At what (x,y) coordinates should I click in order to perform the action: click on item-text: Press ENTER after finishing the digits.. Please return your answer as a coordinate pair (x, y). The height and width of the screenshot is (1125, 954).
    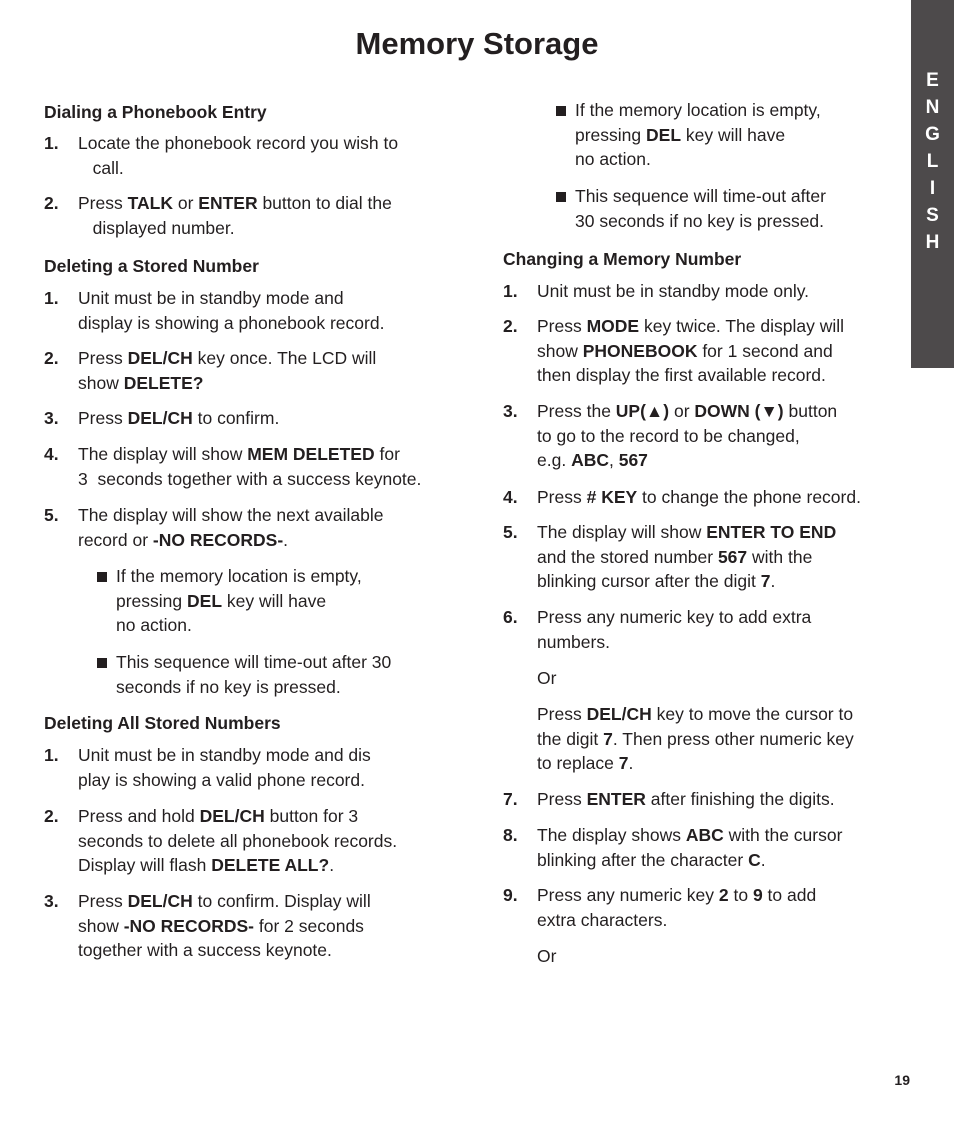
    Looking at the image, I should click on (686, 799).